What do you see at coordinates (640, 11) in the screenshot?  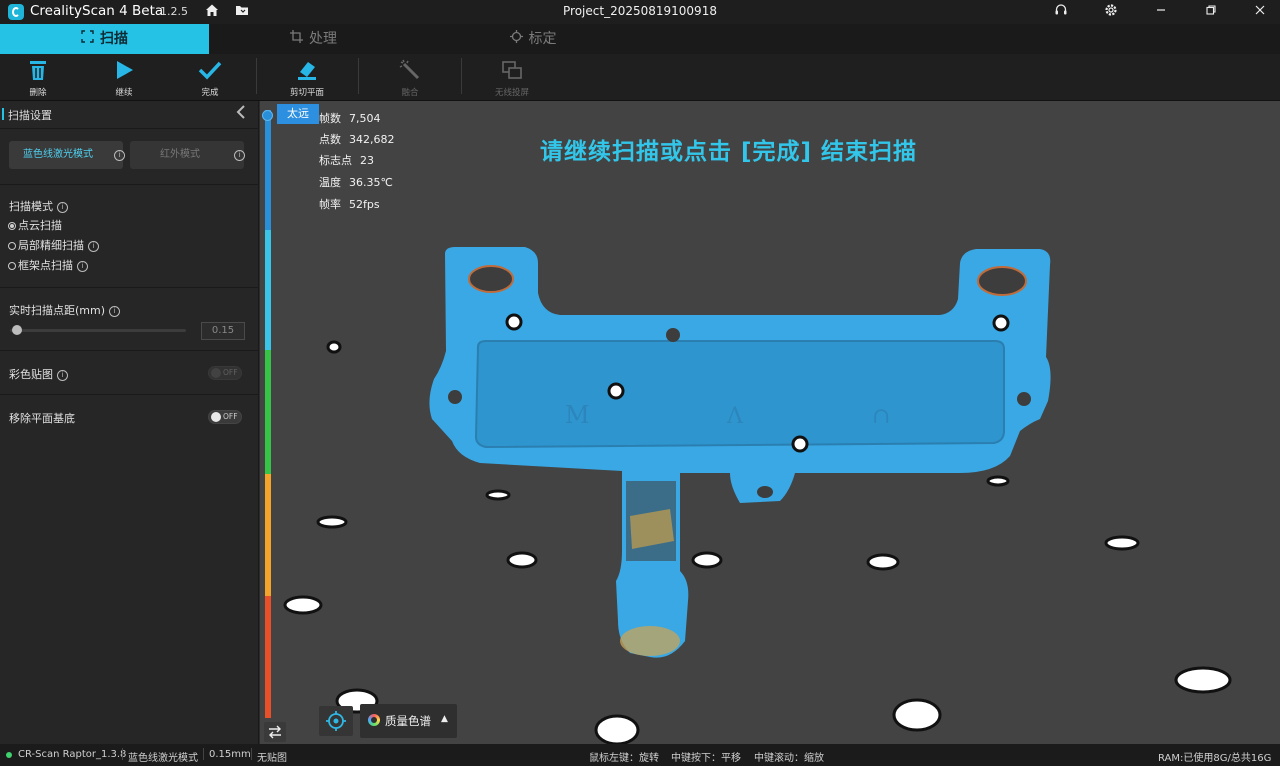 I see `project-title: Project_20250819100918` at bounding box center [640, 11].